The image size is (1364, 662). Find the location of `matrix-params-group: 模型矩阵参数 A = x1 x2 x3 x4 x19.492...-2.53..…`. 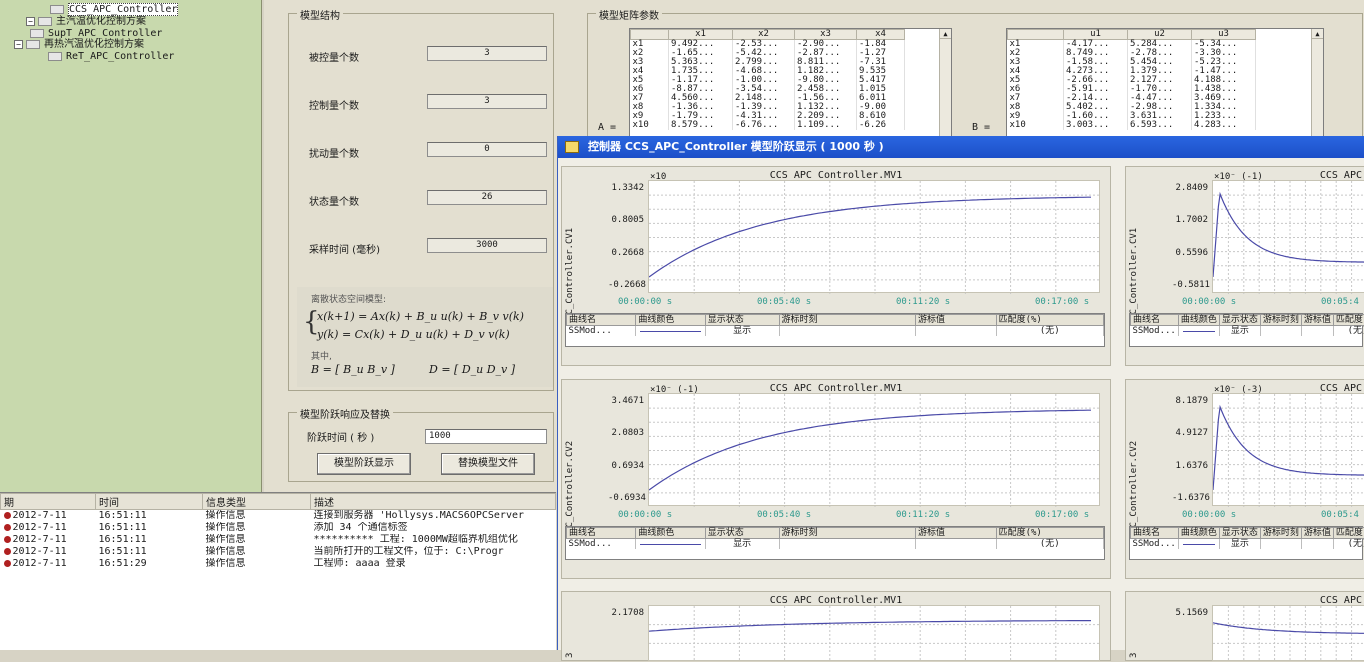

matrix-params-group: 模型矩阵参数 A = x1 x2 x3 x4 x19.492...-2.53..… is located at coordinates (975, 78).